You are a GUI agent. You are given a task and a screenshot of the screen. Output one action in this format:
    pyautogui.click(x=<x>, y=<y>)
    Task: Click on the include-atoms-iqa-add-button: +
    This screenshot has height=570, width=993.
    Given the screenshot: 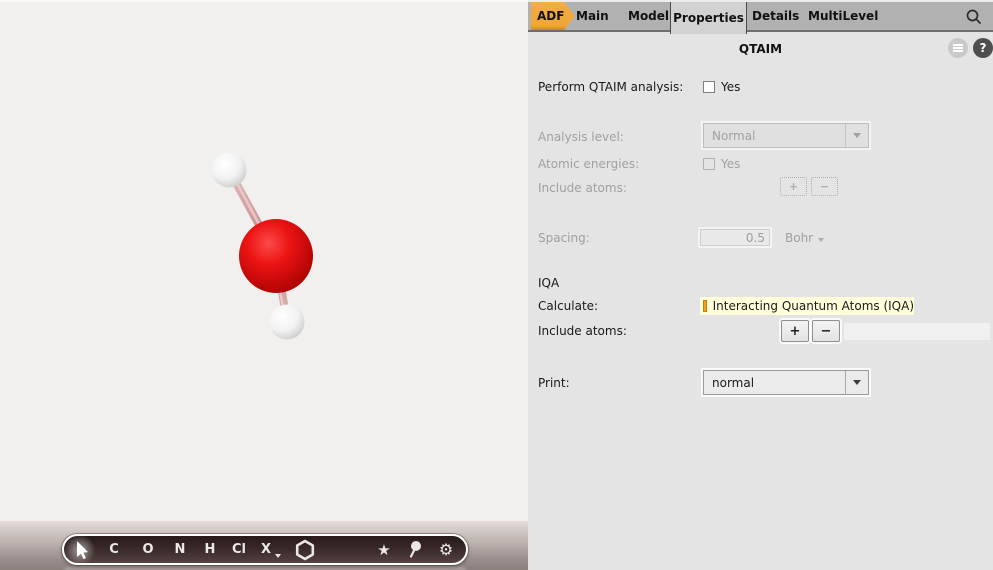 What is the action you would take?
    pyautogui.click(x=795, y=331)
    